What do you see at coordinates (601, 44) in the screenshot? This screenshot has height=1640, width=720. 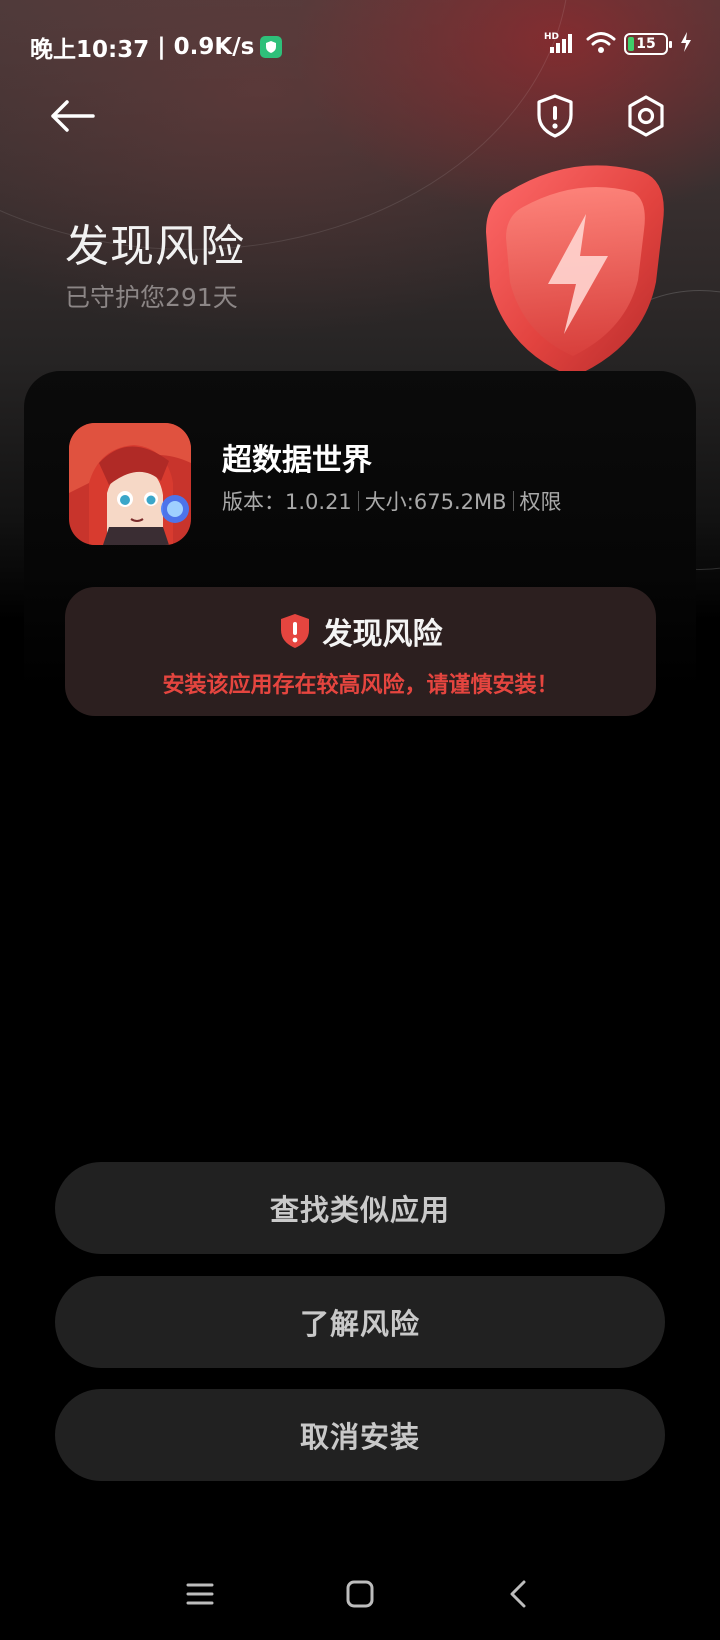 I see `wifi-icon` at bounding box center [601, 44].